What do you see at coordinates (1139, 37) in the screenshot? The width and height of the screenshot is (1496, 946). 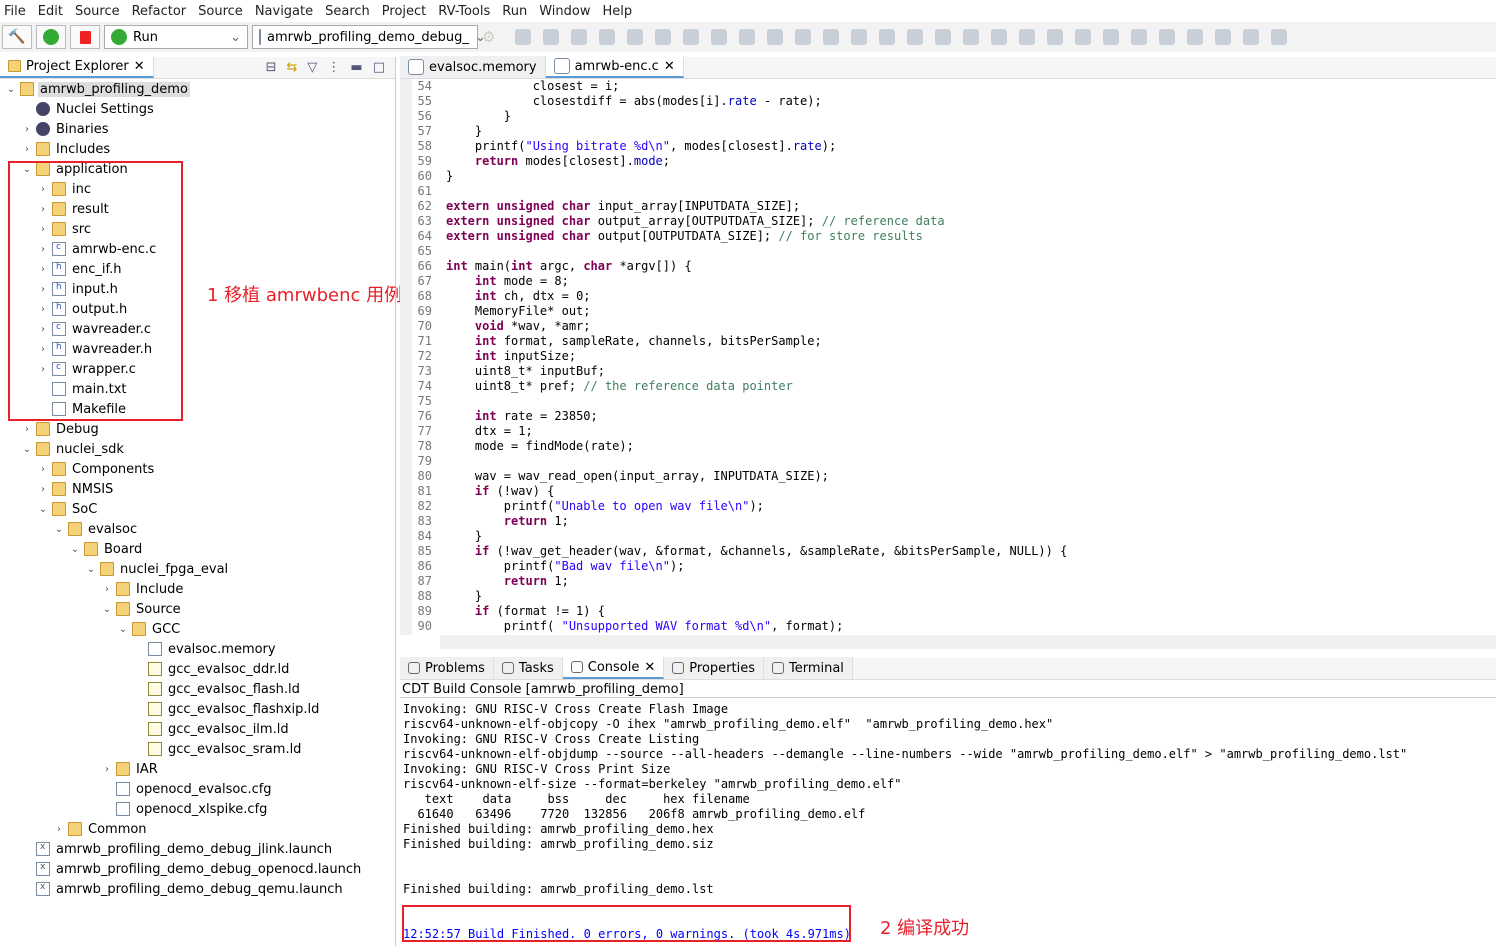 I see `open-folder-icon` at bounding box center [1139, 37].